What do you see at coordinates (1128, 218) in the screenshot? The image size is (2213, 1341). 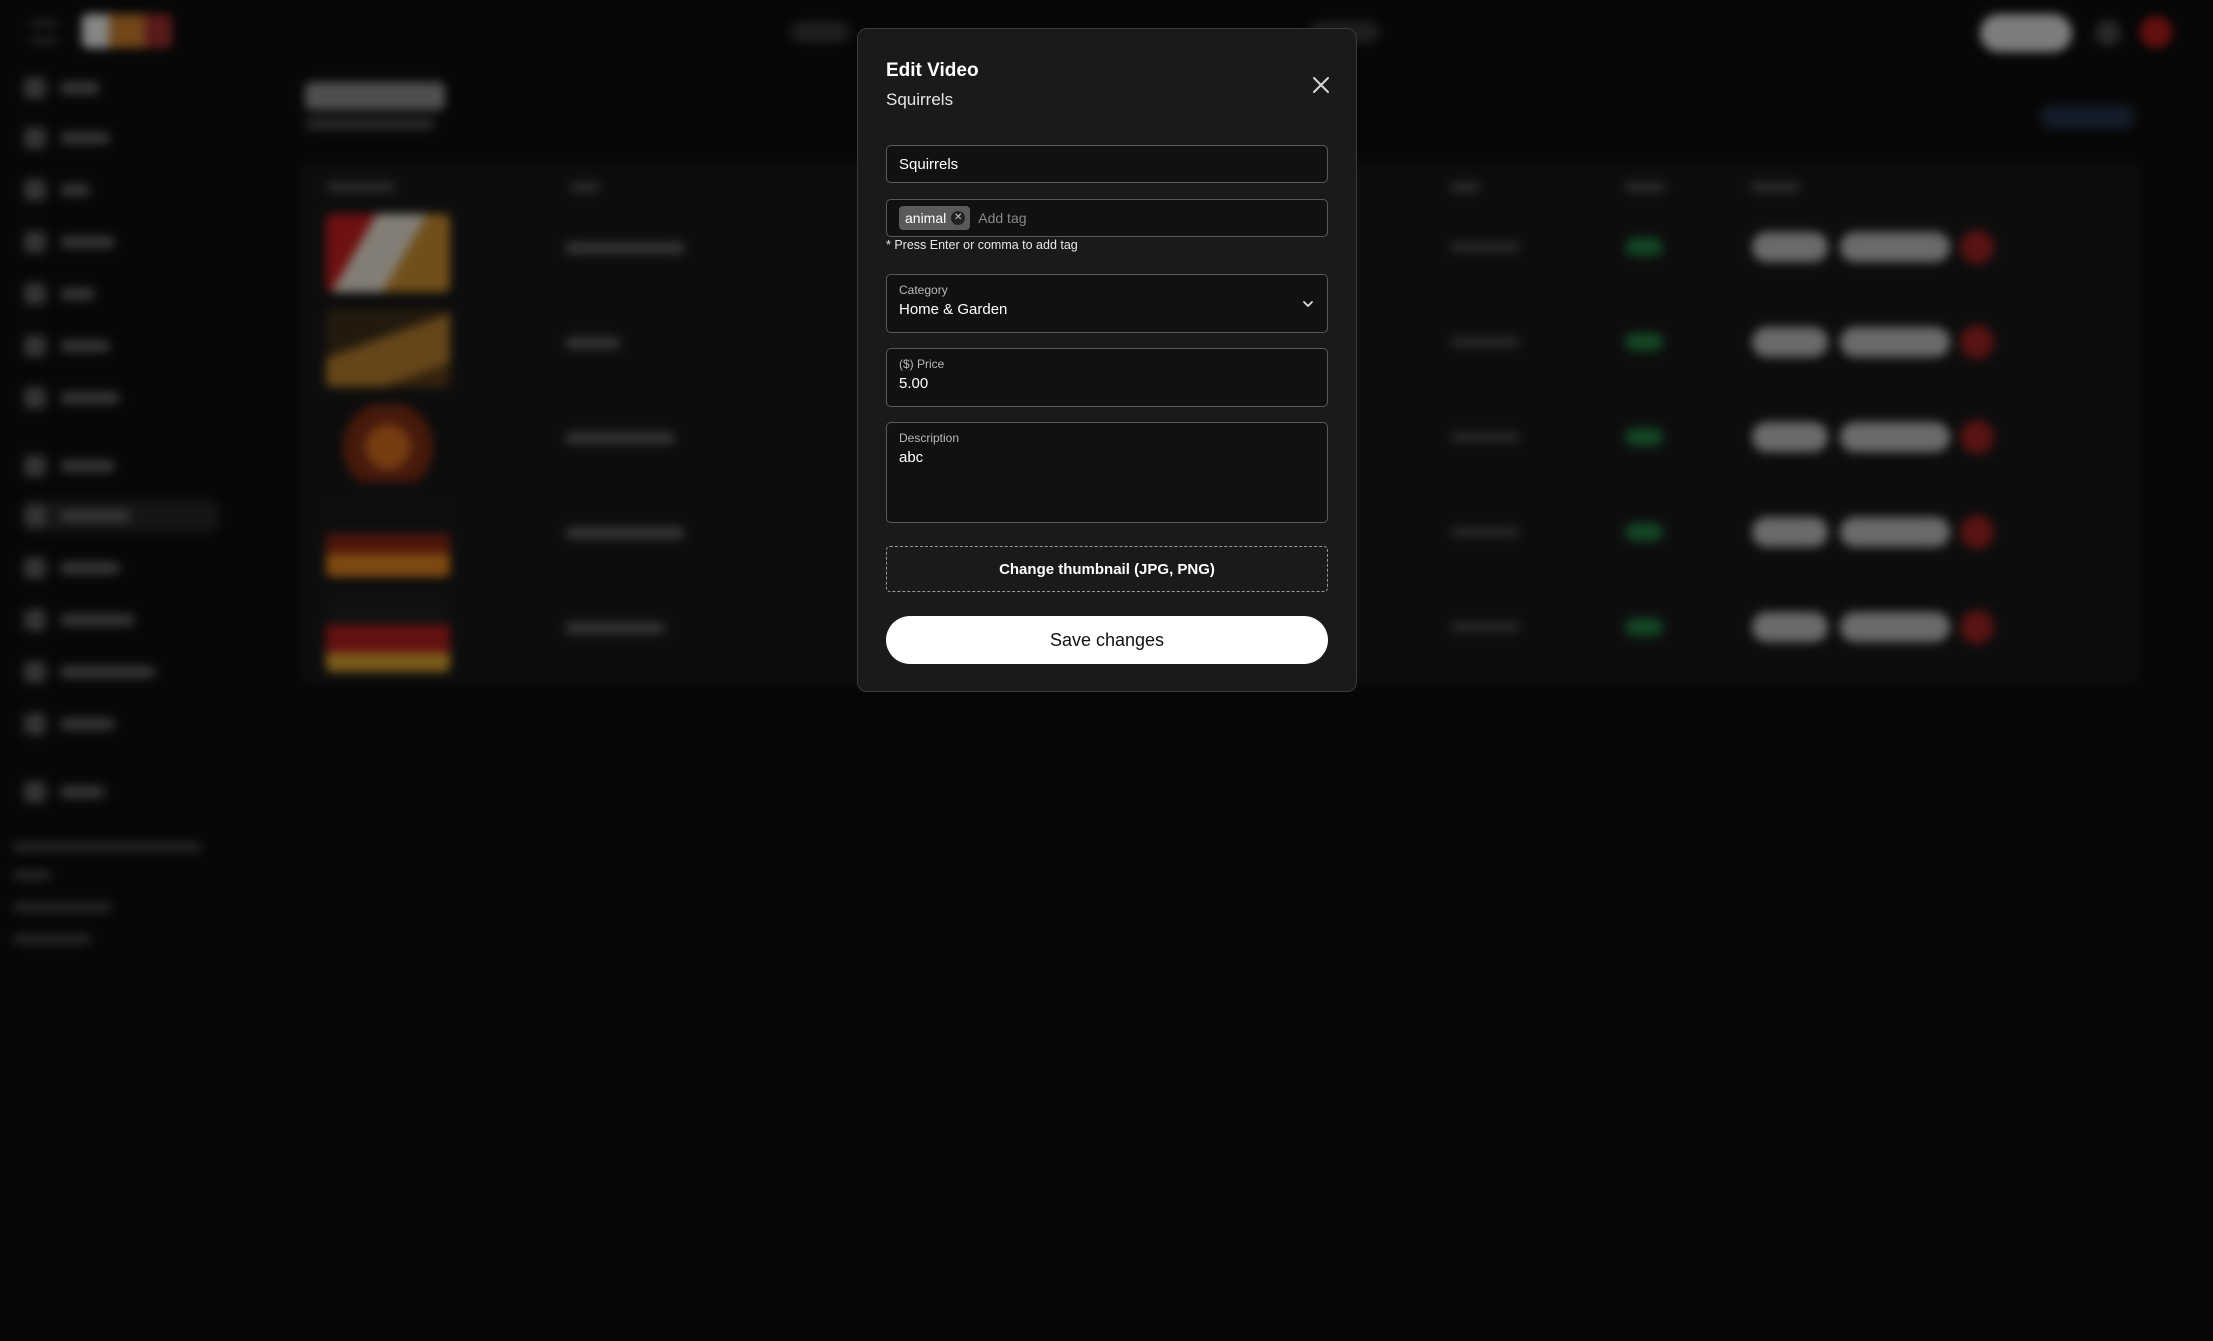 I see `add-tag-input` at bounding box center [1128, 218].